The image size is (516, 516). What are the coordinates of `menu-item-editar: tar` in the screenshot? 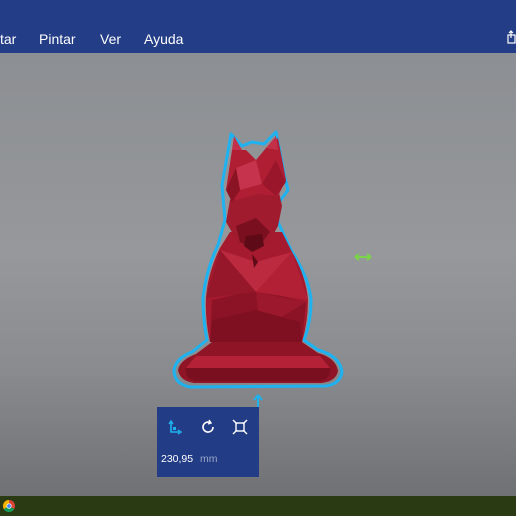 It's located at (8, 39).